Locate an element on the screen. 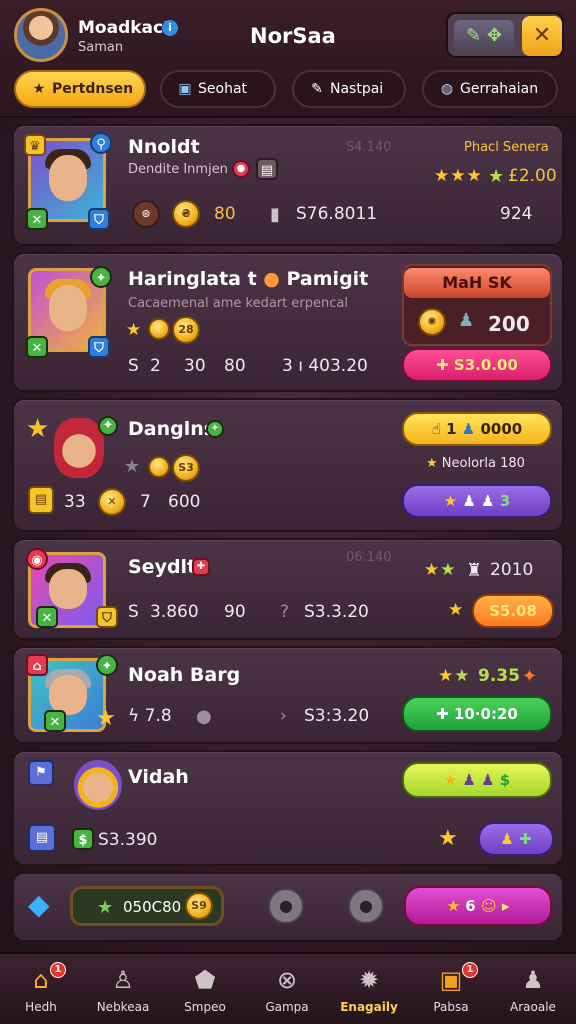 This screenshot has height=1024, width=576. total-amount: S3.390 is located at coordinates (128, 840).